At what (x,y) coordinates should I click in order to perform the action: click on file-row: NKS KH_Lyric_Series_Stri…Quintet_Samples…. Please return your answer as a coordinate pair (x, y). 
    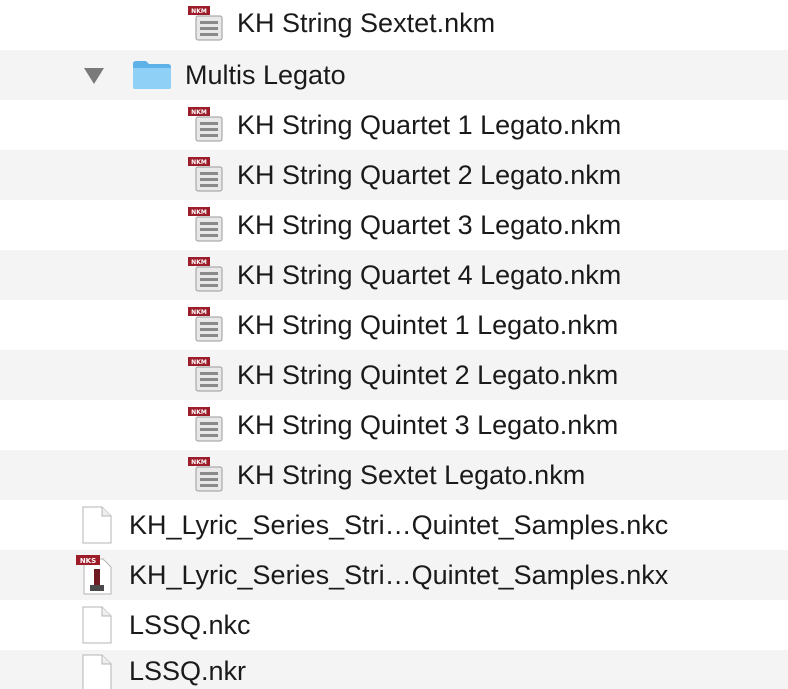
    Looking at the image, I should click on (394, 575).